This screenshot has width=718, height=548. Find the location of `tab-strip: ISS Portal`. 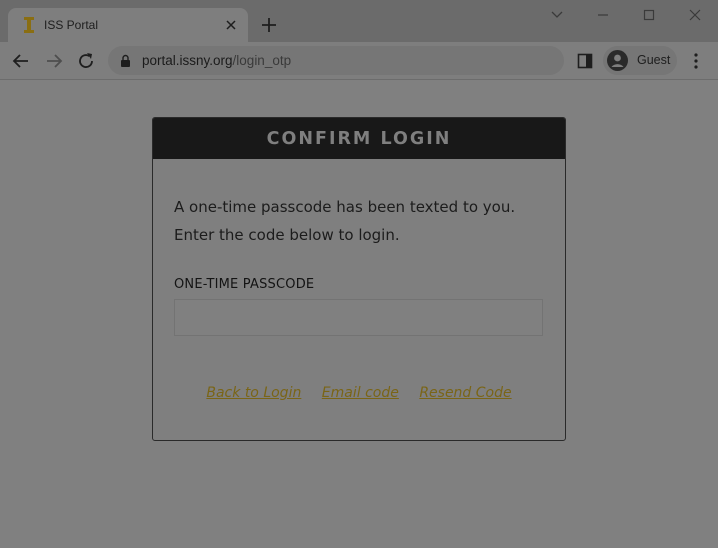

tab-strip: ISS Portal is located at coordinates (359, 21).